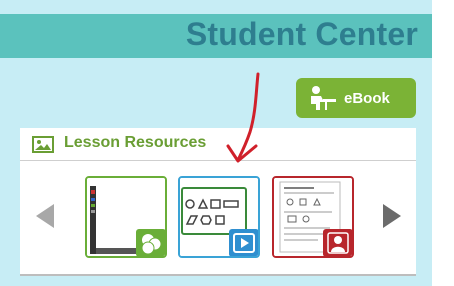 The width and height of the screenshot is (454, 286). I want to click on shapes-icon, so click(151, 244).